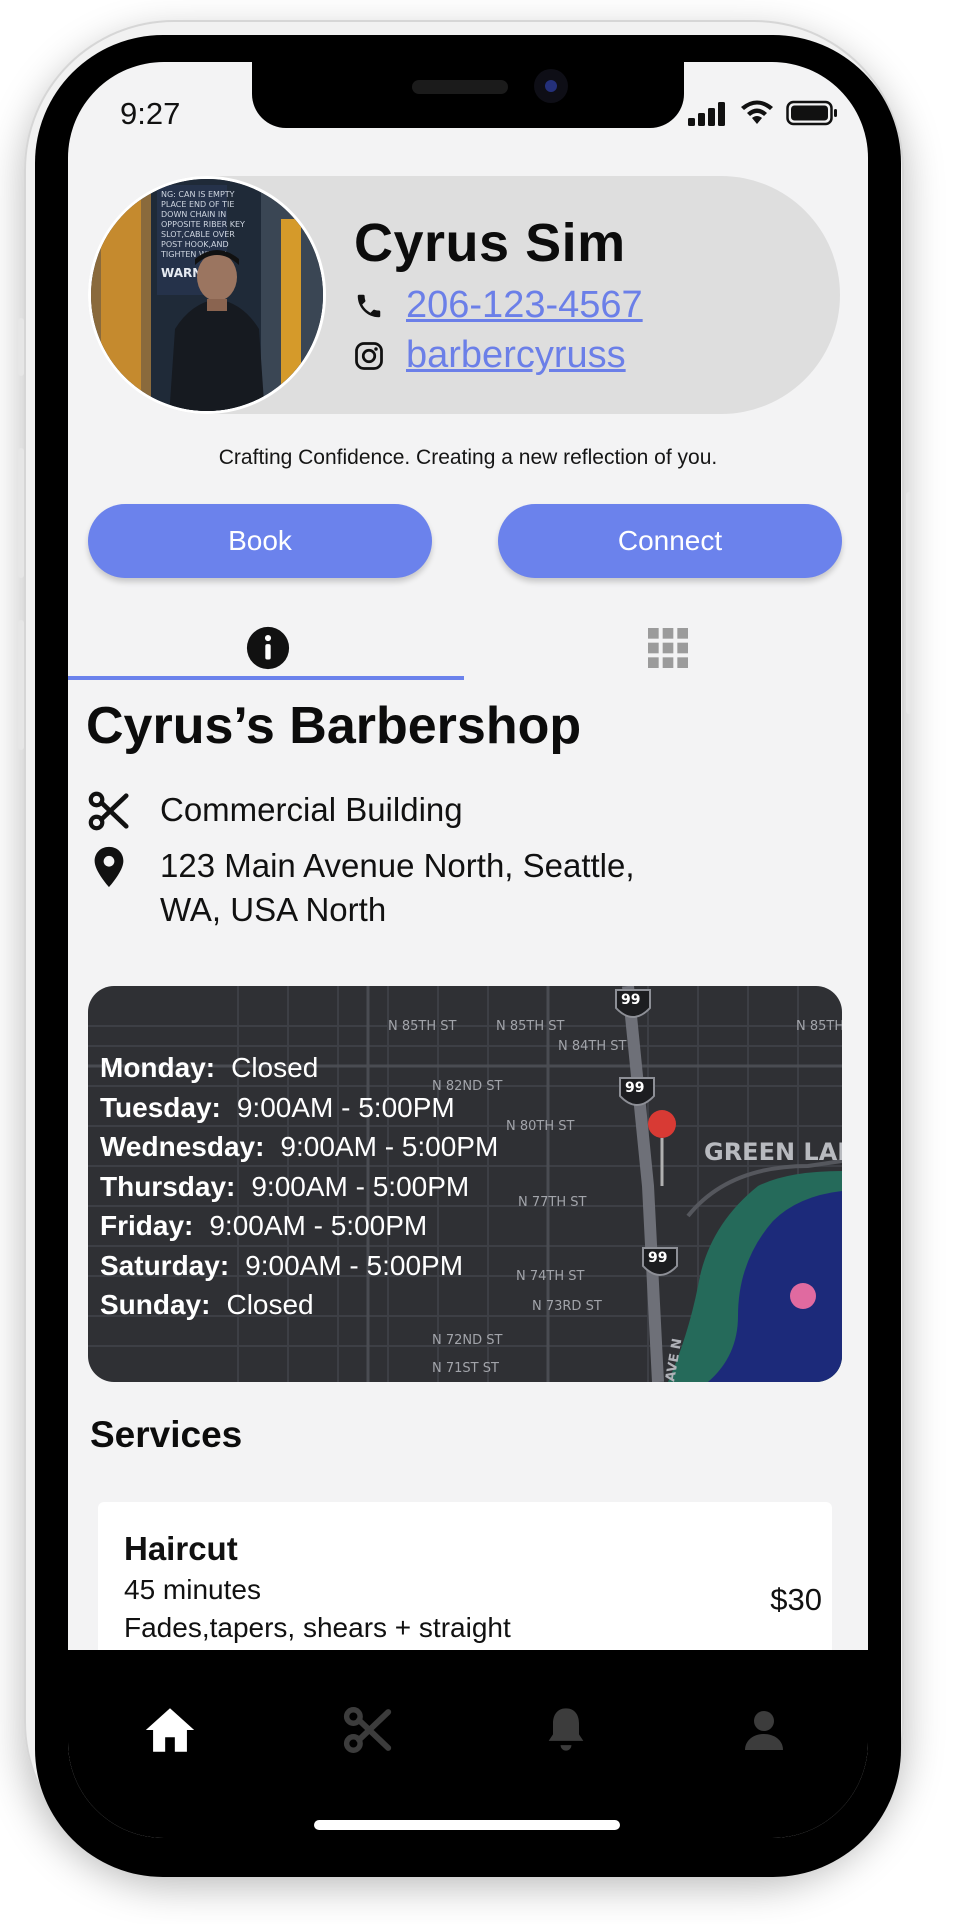  What do you see at coordinates (551, 86) in the screenshot?
I see `front-camera` at bounding box center [551, 86].